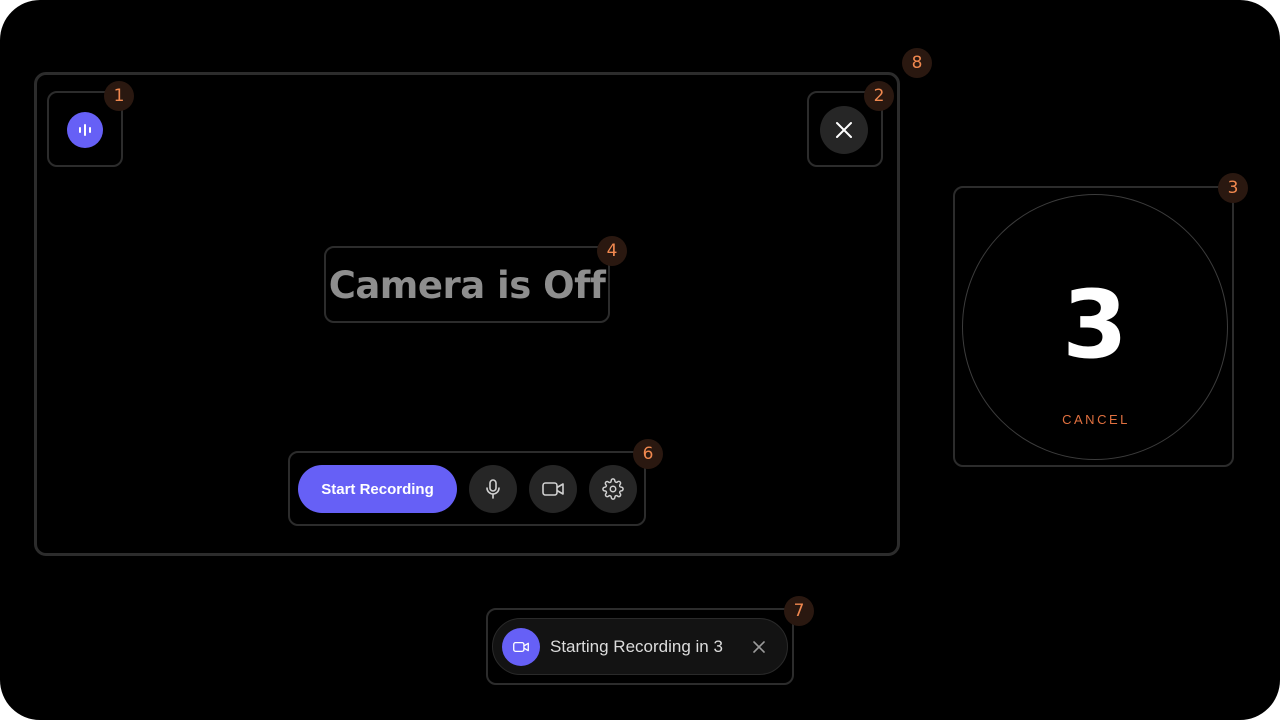  Describe the element at coordinates (799, 611) in the screenshot. I see `annotation-badge-7: 7` at that location.